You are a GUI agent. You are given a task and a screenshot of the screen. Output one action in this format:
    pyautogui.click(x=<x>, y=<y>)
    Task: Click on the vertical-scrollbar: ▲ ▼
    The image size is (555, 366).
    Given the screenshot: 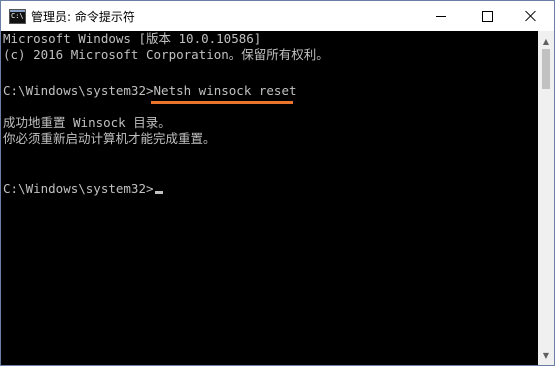 What is the action you would take?
    pyautogui.click(x=546, y=198)
    